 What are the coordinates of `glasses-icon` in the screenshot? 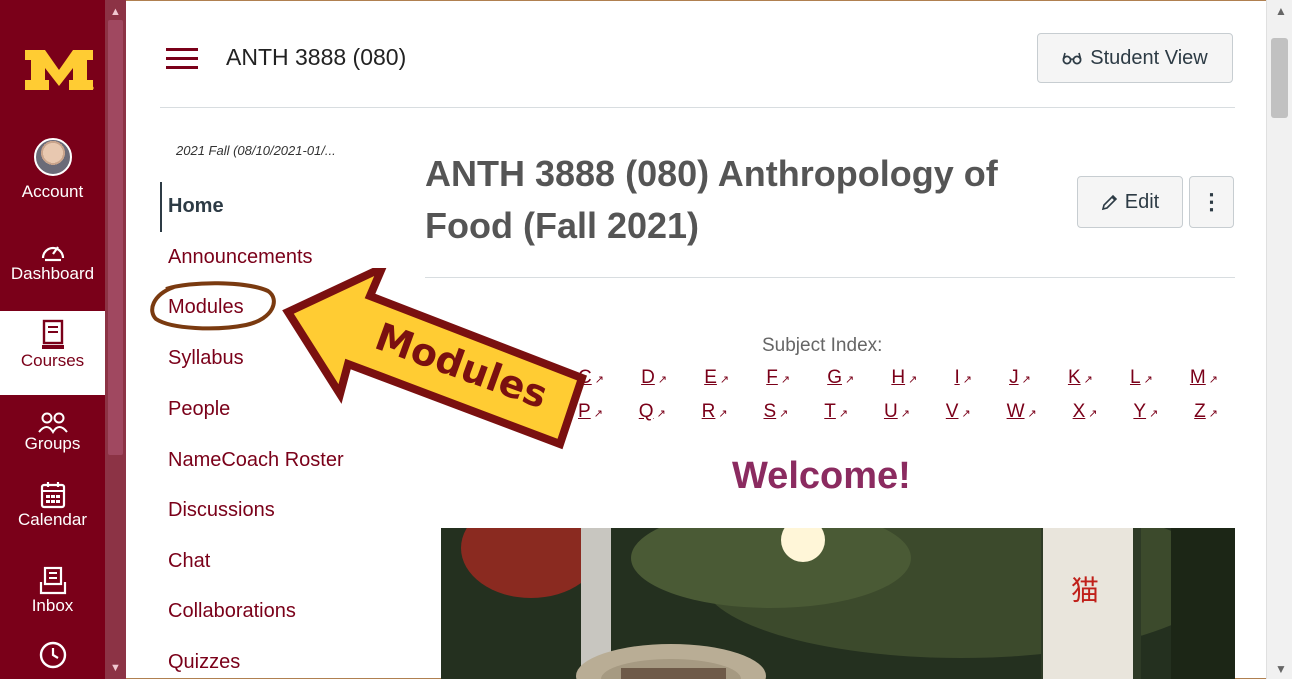 It's located at (1072, 58).